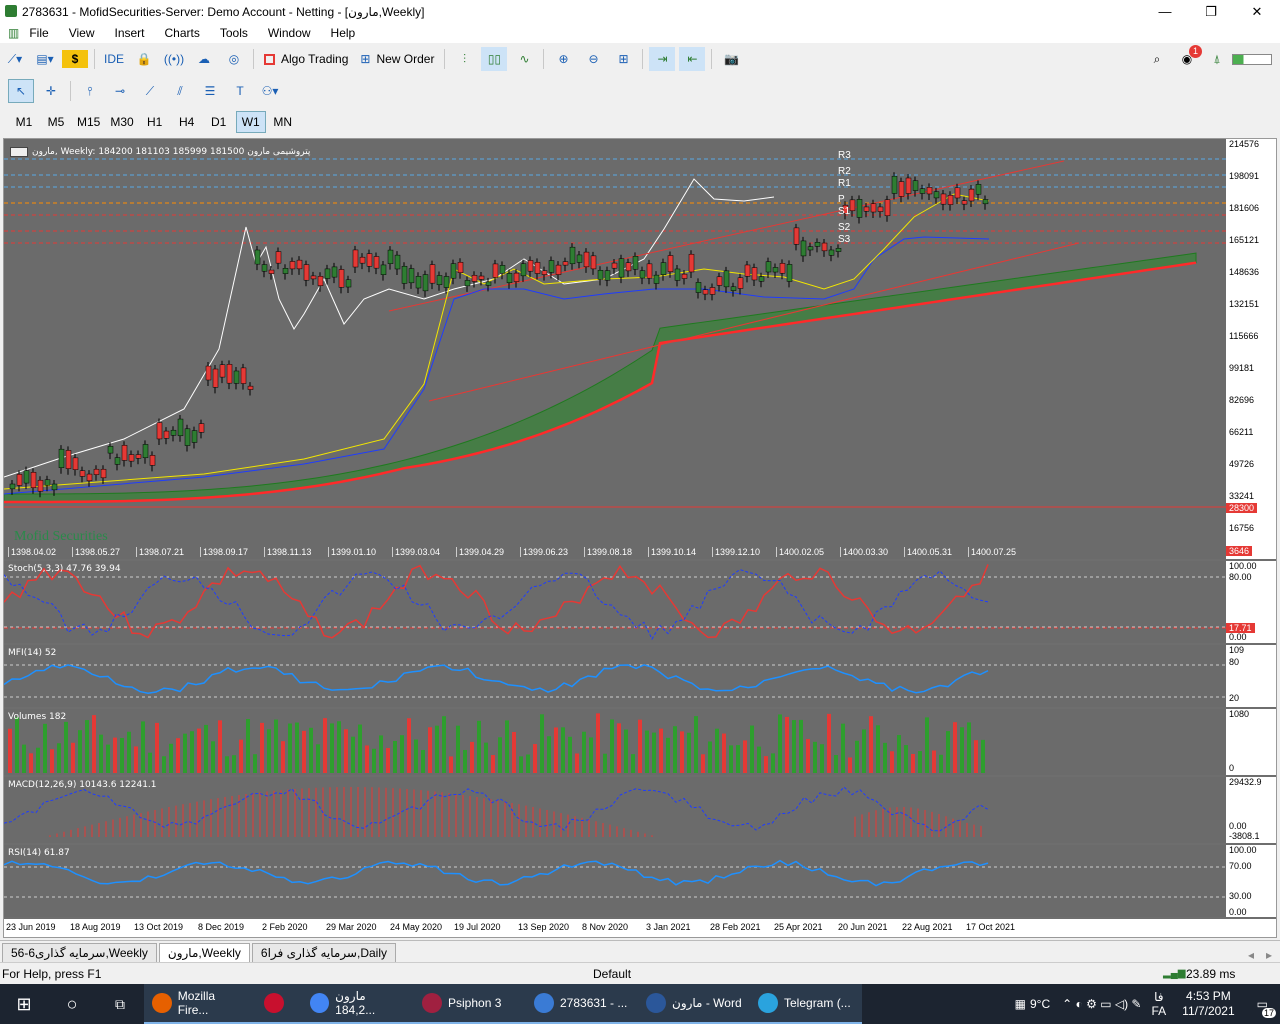  What do you see at coordinates (798, 927) in the screenshot?
I see `date-axis-bottom-label: 25 Apr 2021` at bounding box center [798, 927].